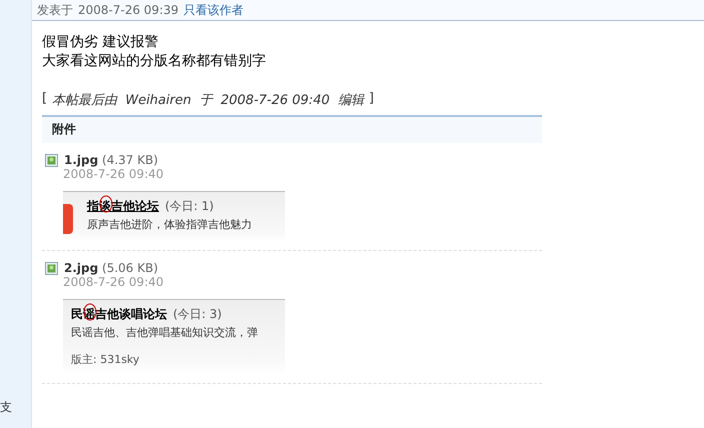 The image size is (704, 428). What do you see at coordinates (81, 268) in the screenshot?
I see `file-name: 2.jpg` at bounding box center [81, 268].